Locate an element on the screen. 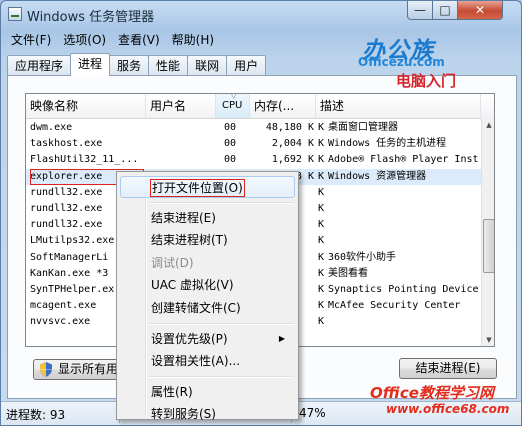  tab-processes: 进程 is located at coordinates (90, 64).